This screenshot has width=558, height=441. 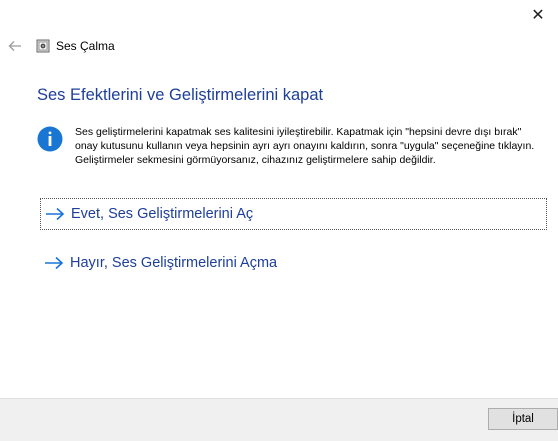 I want to click on option-enable-enhancements: Evet, Ses Geliştirmelerini Aç, so click(x=293, y=214).